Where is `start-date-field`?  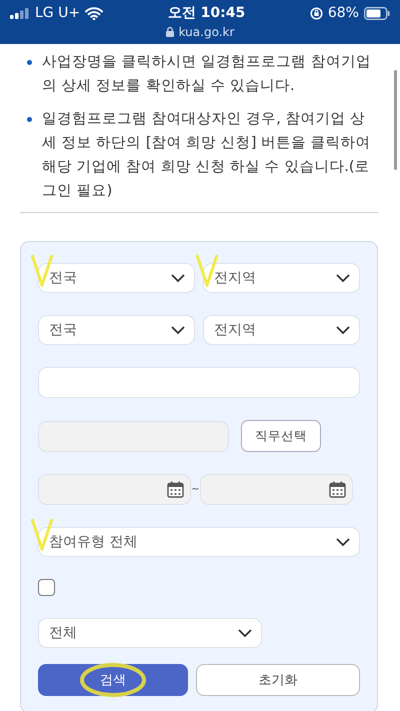 start-date-field is located at coordinates (114, 489).